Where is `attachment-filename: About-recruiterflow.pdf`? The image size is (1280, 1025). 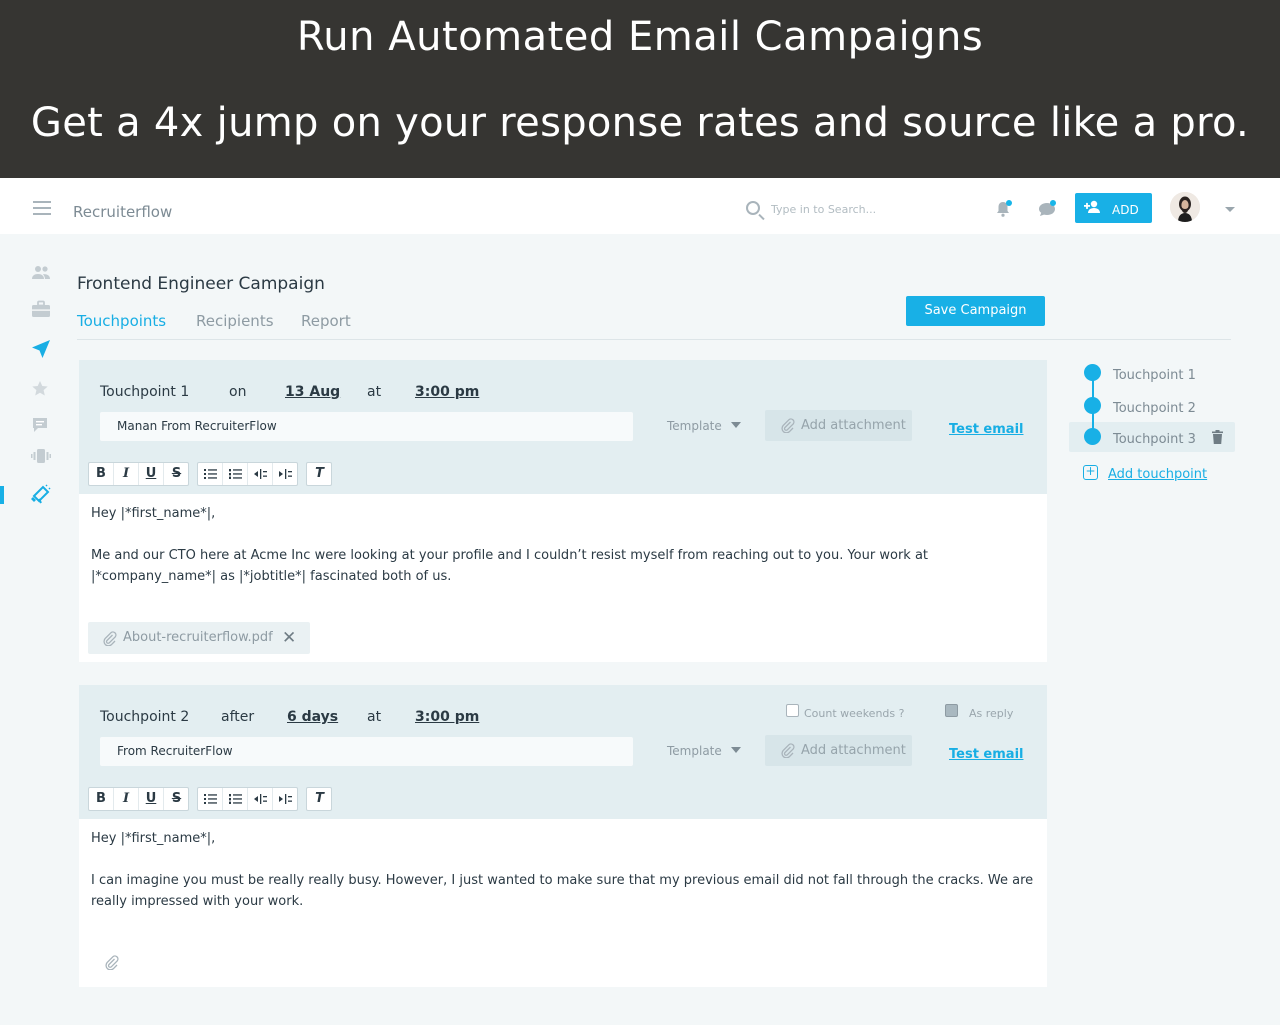
attachment-filename: About-recruiterflow.pdf is located at coordinates (198, 637).